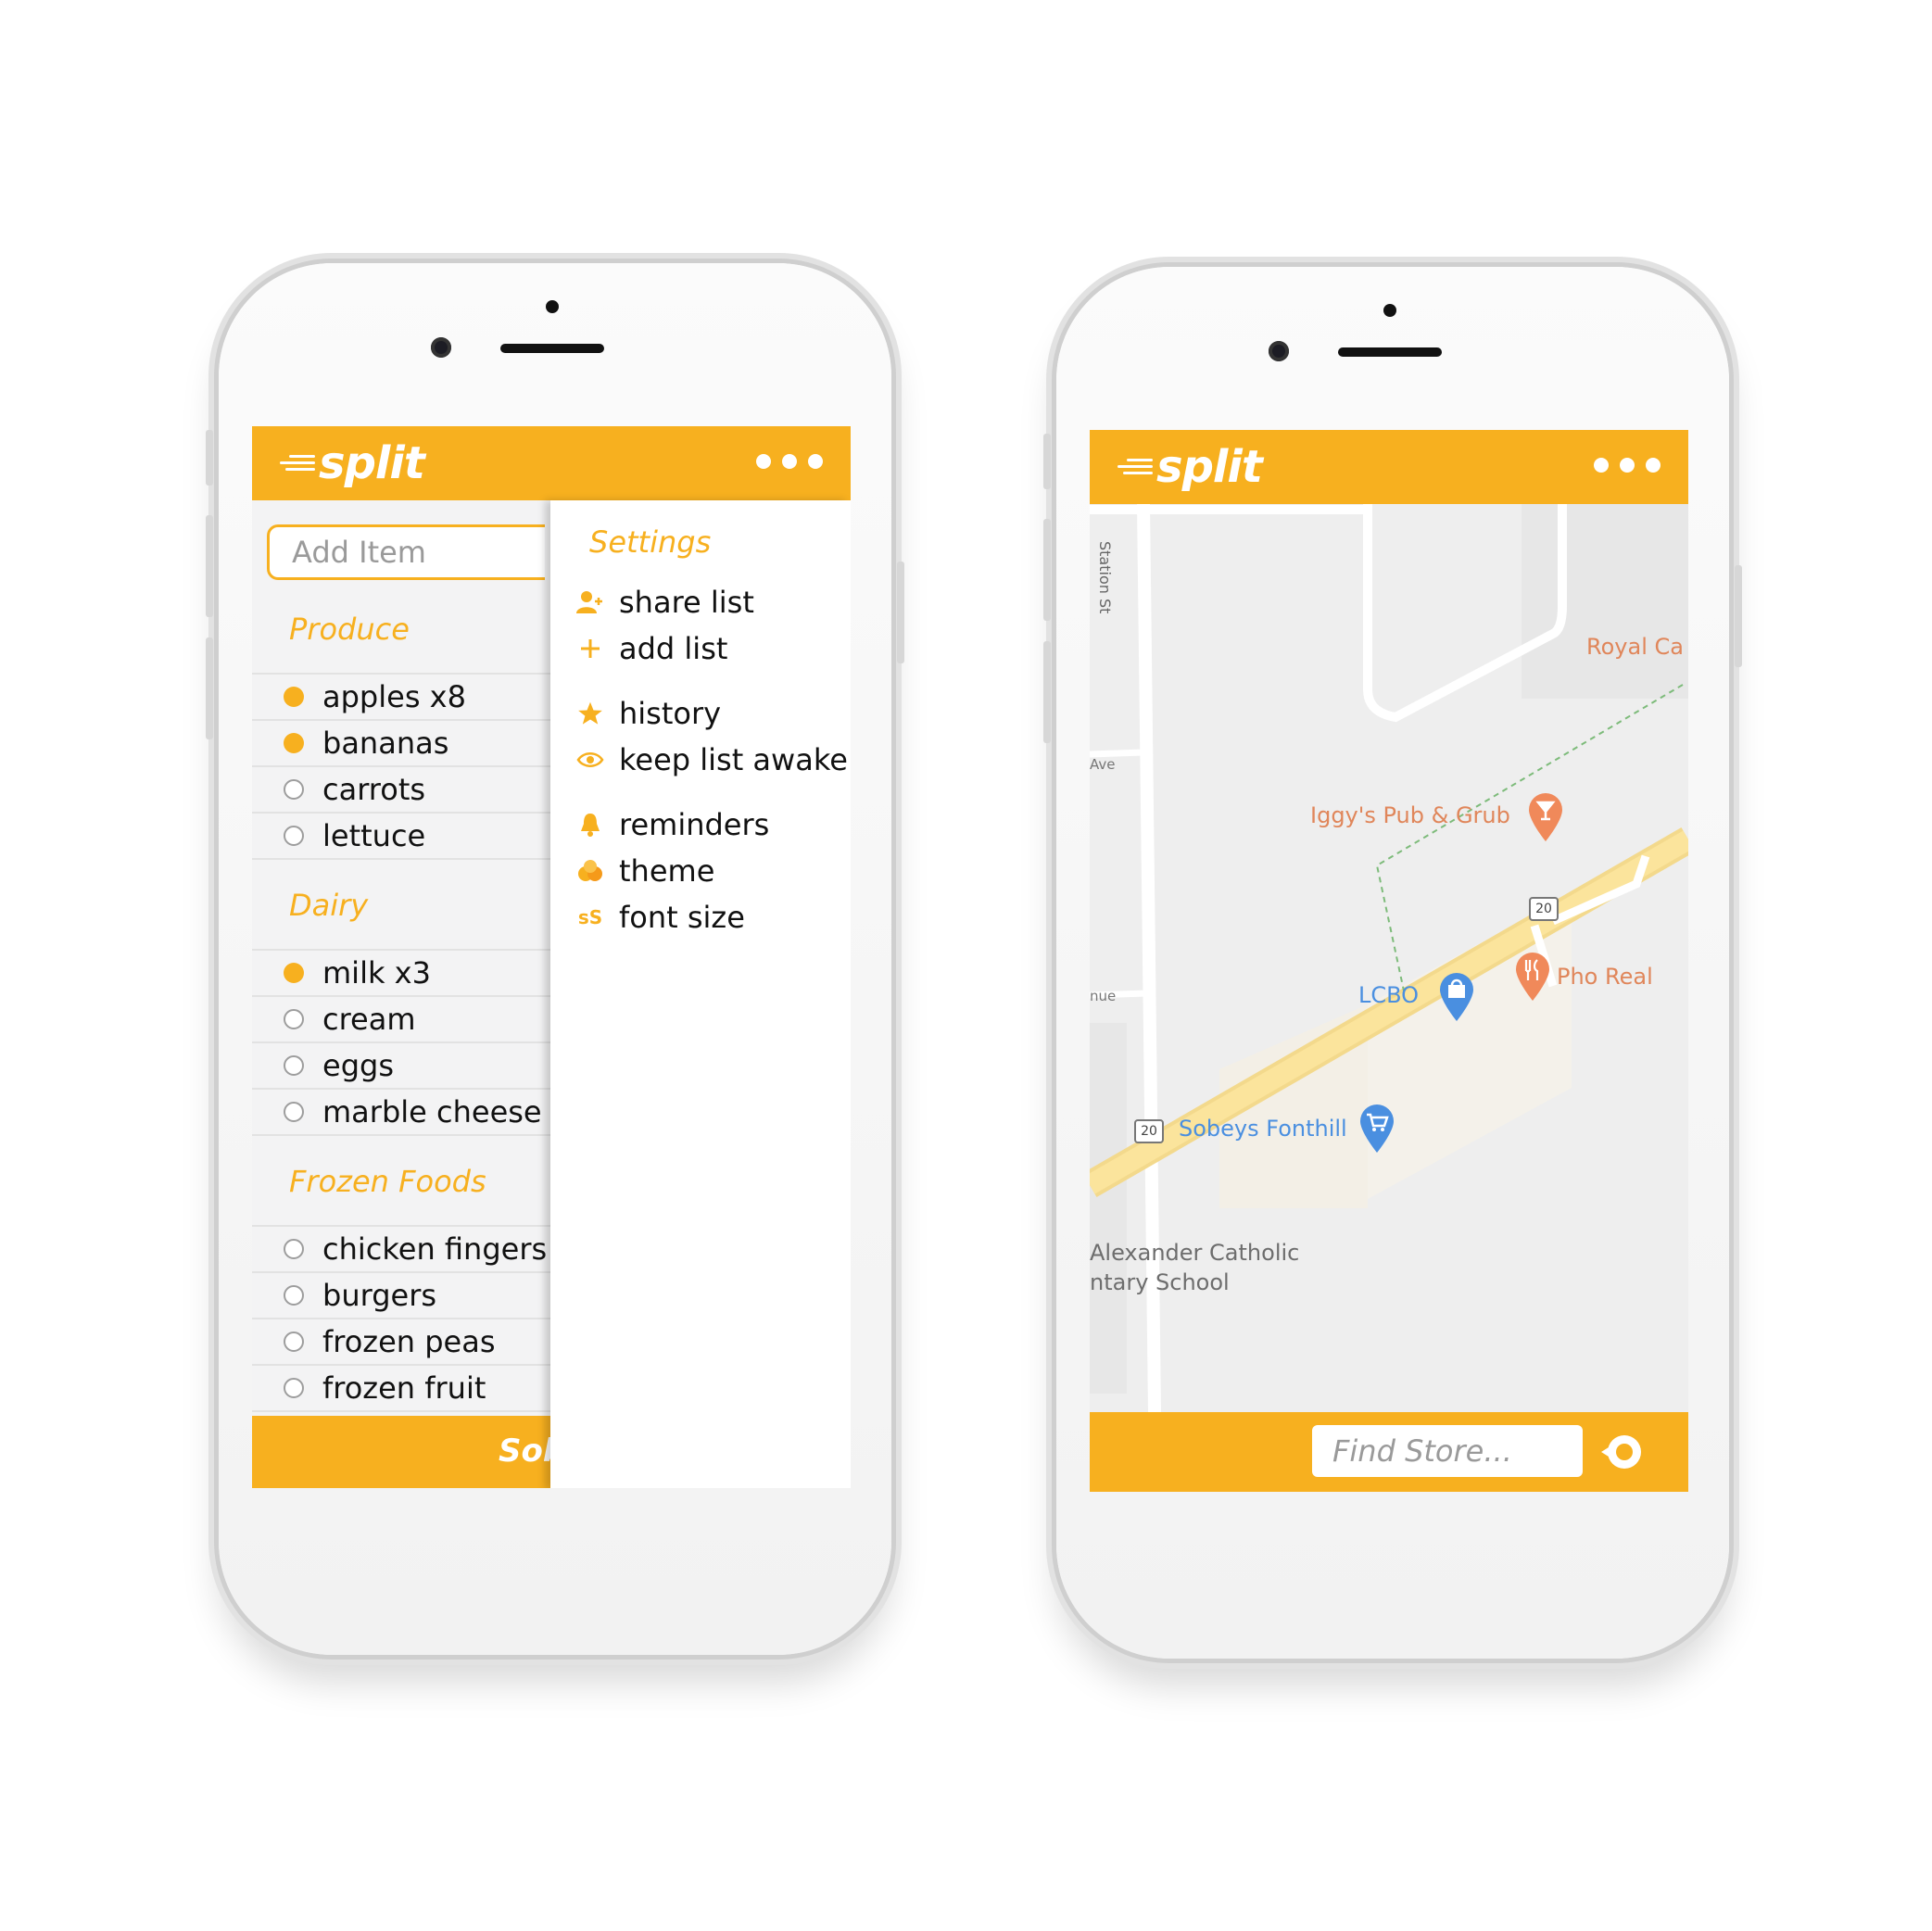  What do you see at coordinates (358, 1065) in the screenshot?
I see `item-label: eggs` at bounding box center [358, 1065].